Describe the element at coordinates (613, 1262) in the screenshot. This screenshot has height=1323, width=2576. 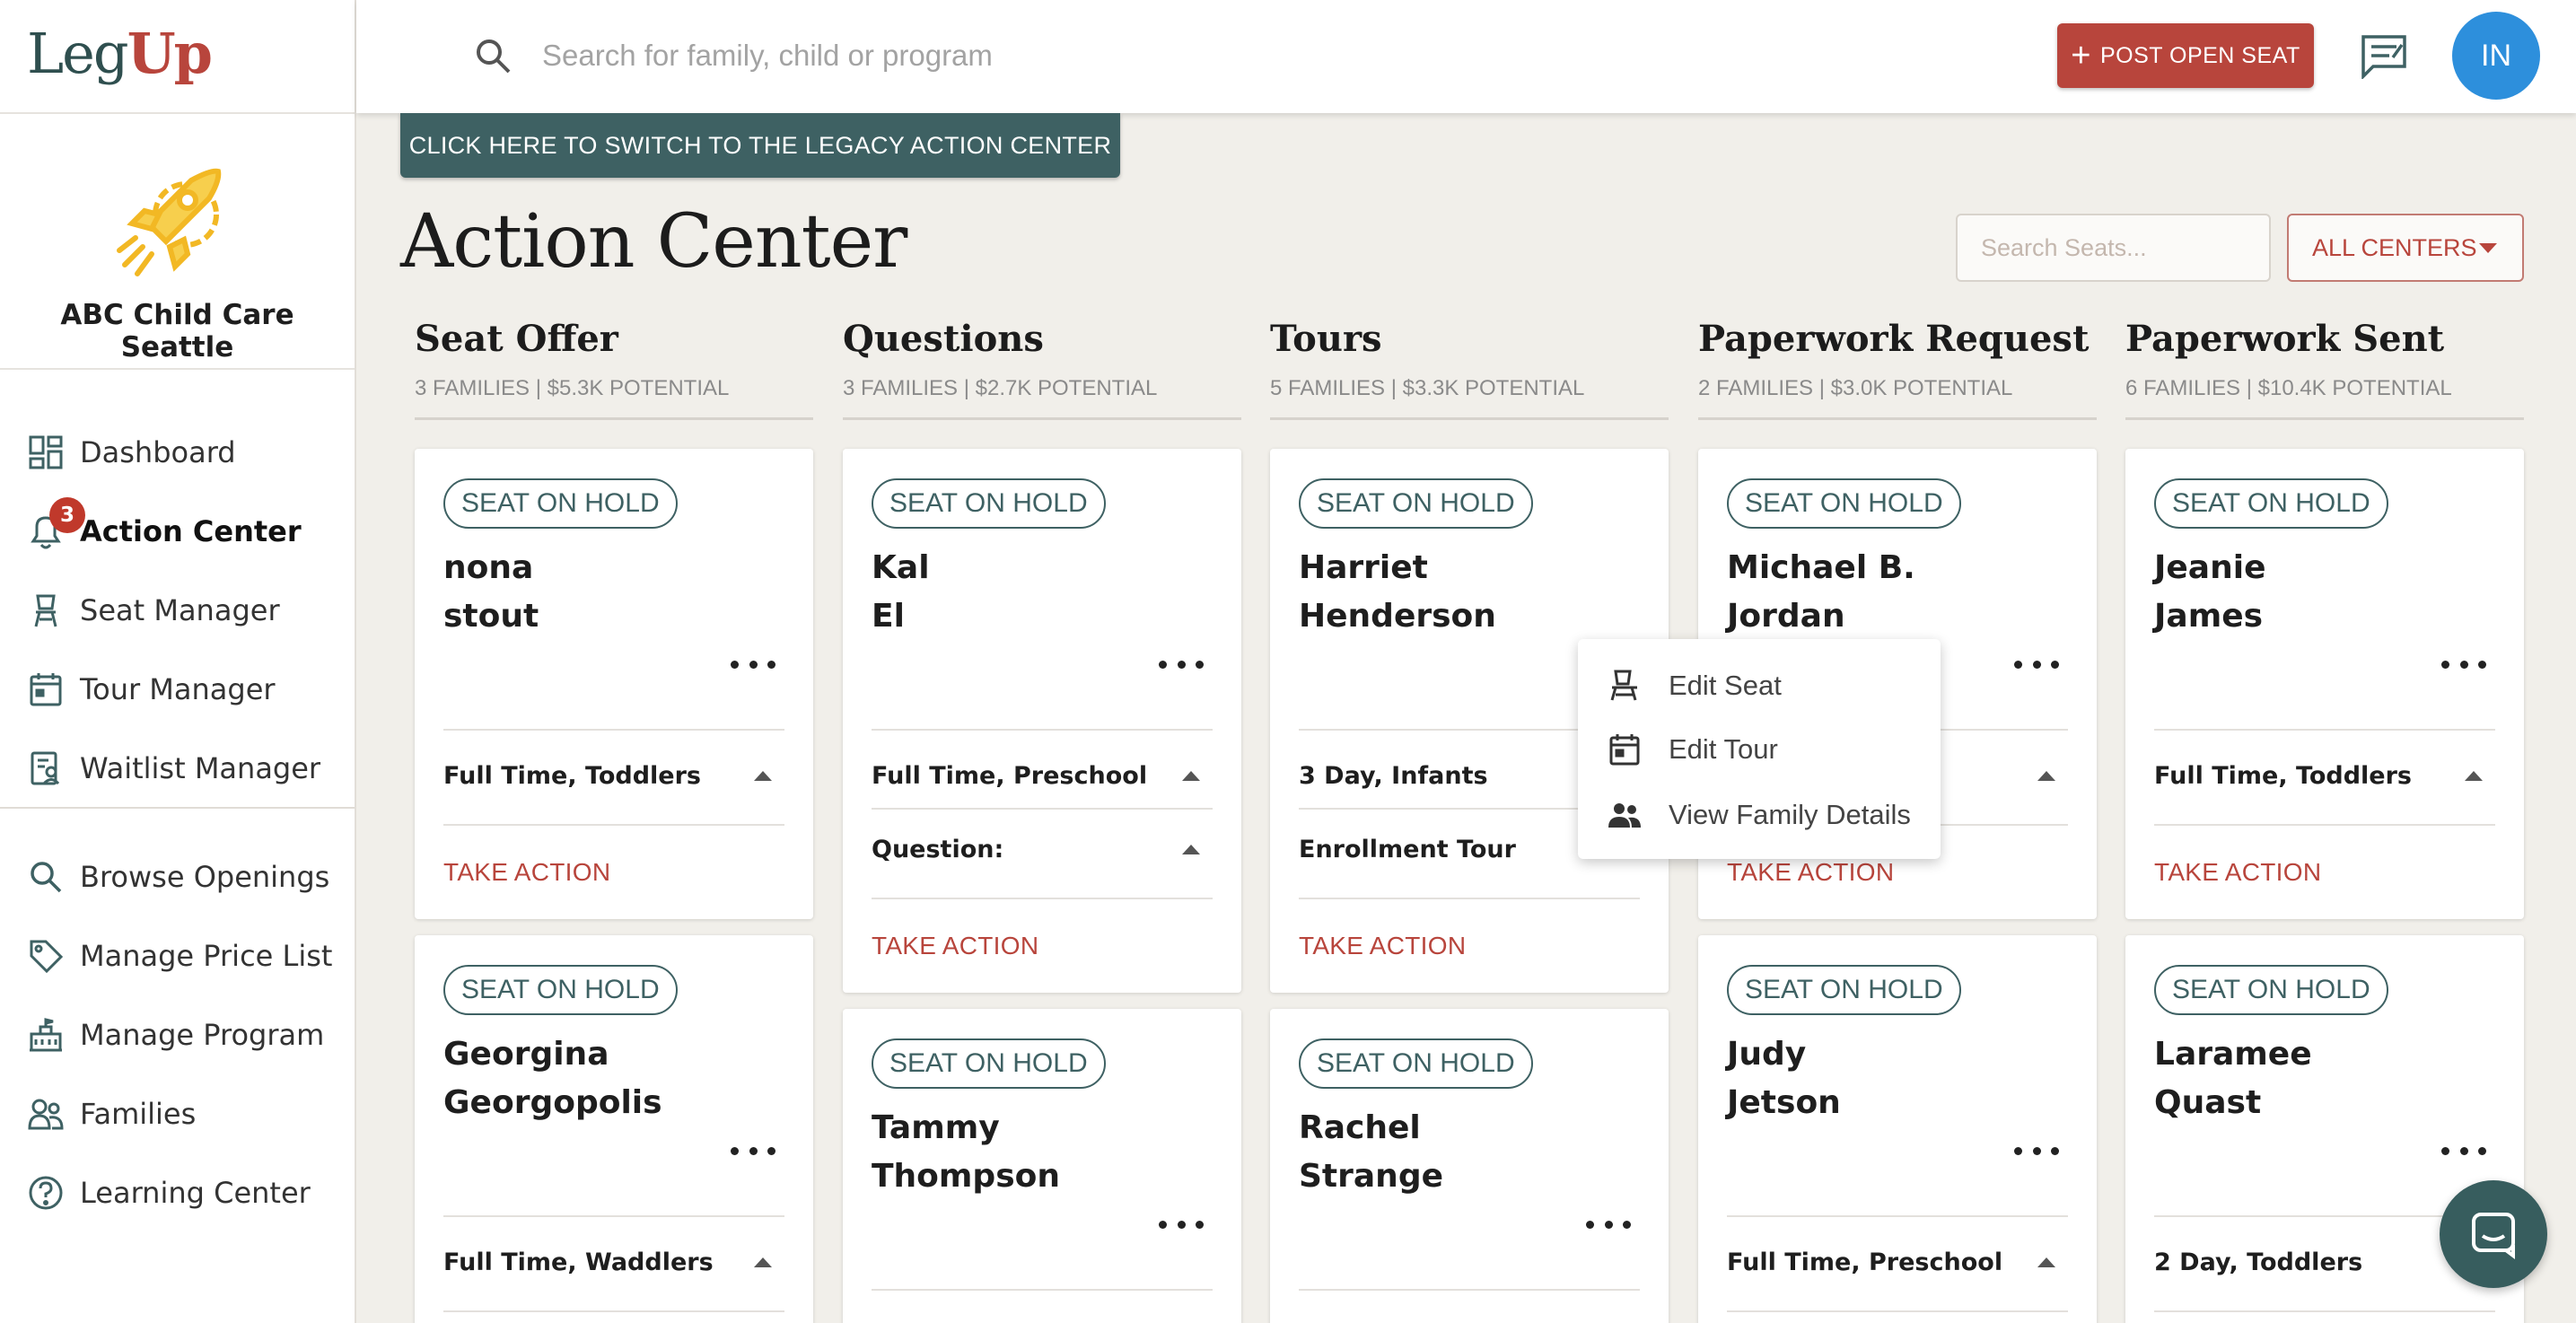
I see `program-row: Full Time, Waddlers` at that location.